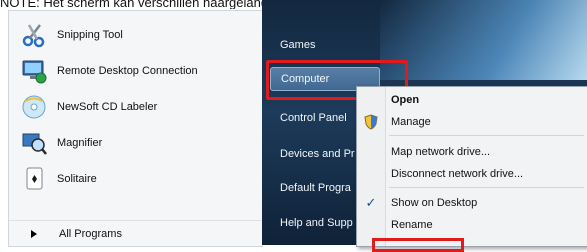  Describe the element at coordinates (472, 225) in the screenshot. I see `menu-item-rename: Rename` at that location.